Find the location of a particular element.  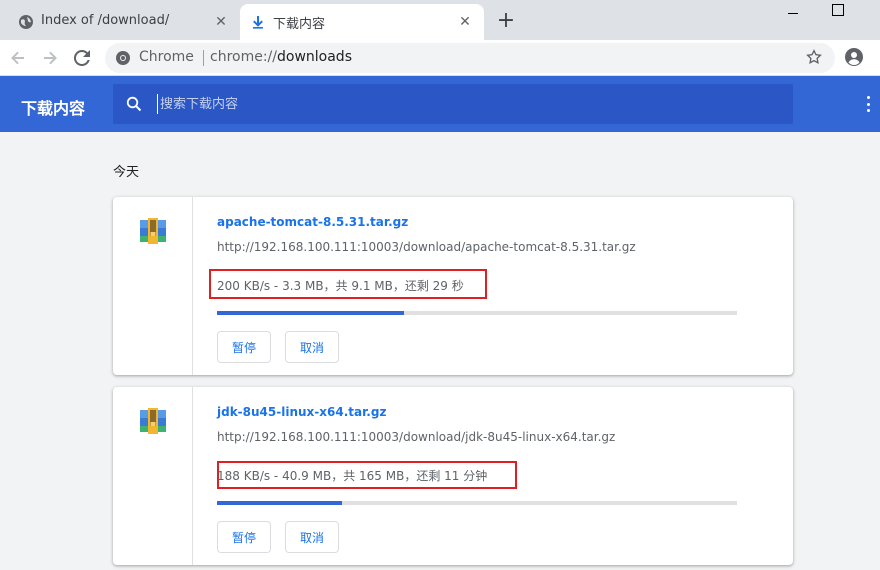

reload-icon is located at coordinates (82, 58).